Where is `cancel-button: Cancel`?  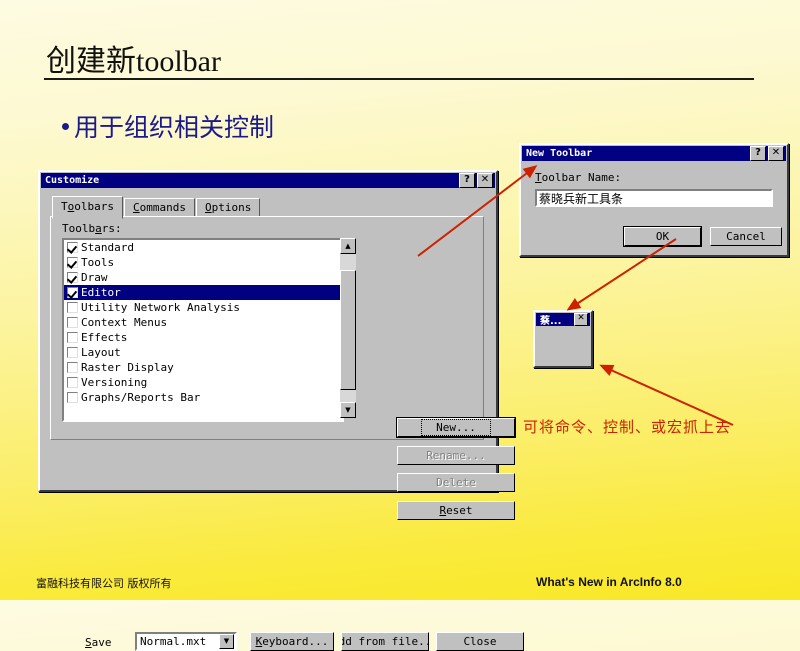 cancel-button: Cancel is located at coordinates (746, 236).